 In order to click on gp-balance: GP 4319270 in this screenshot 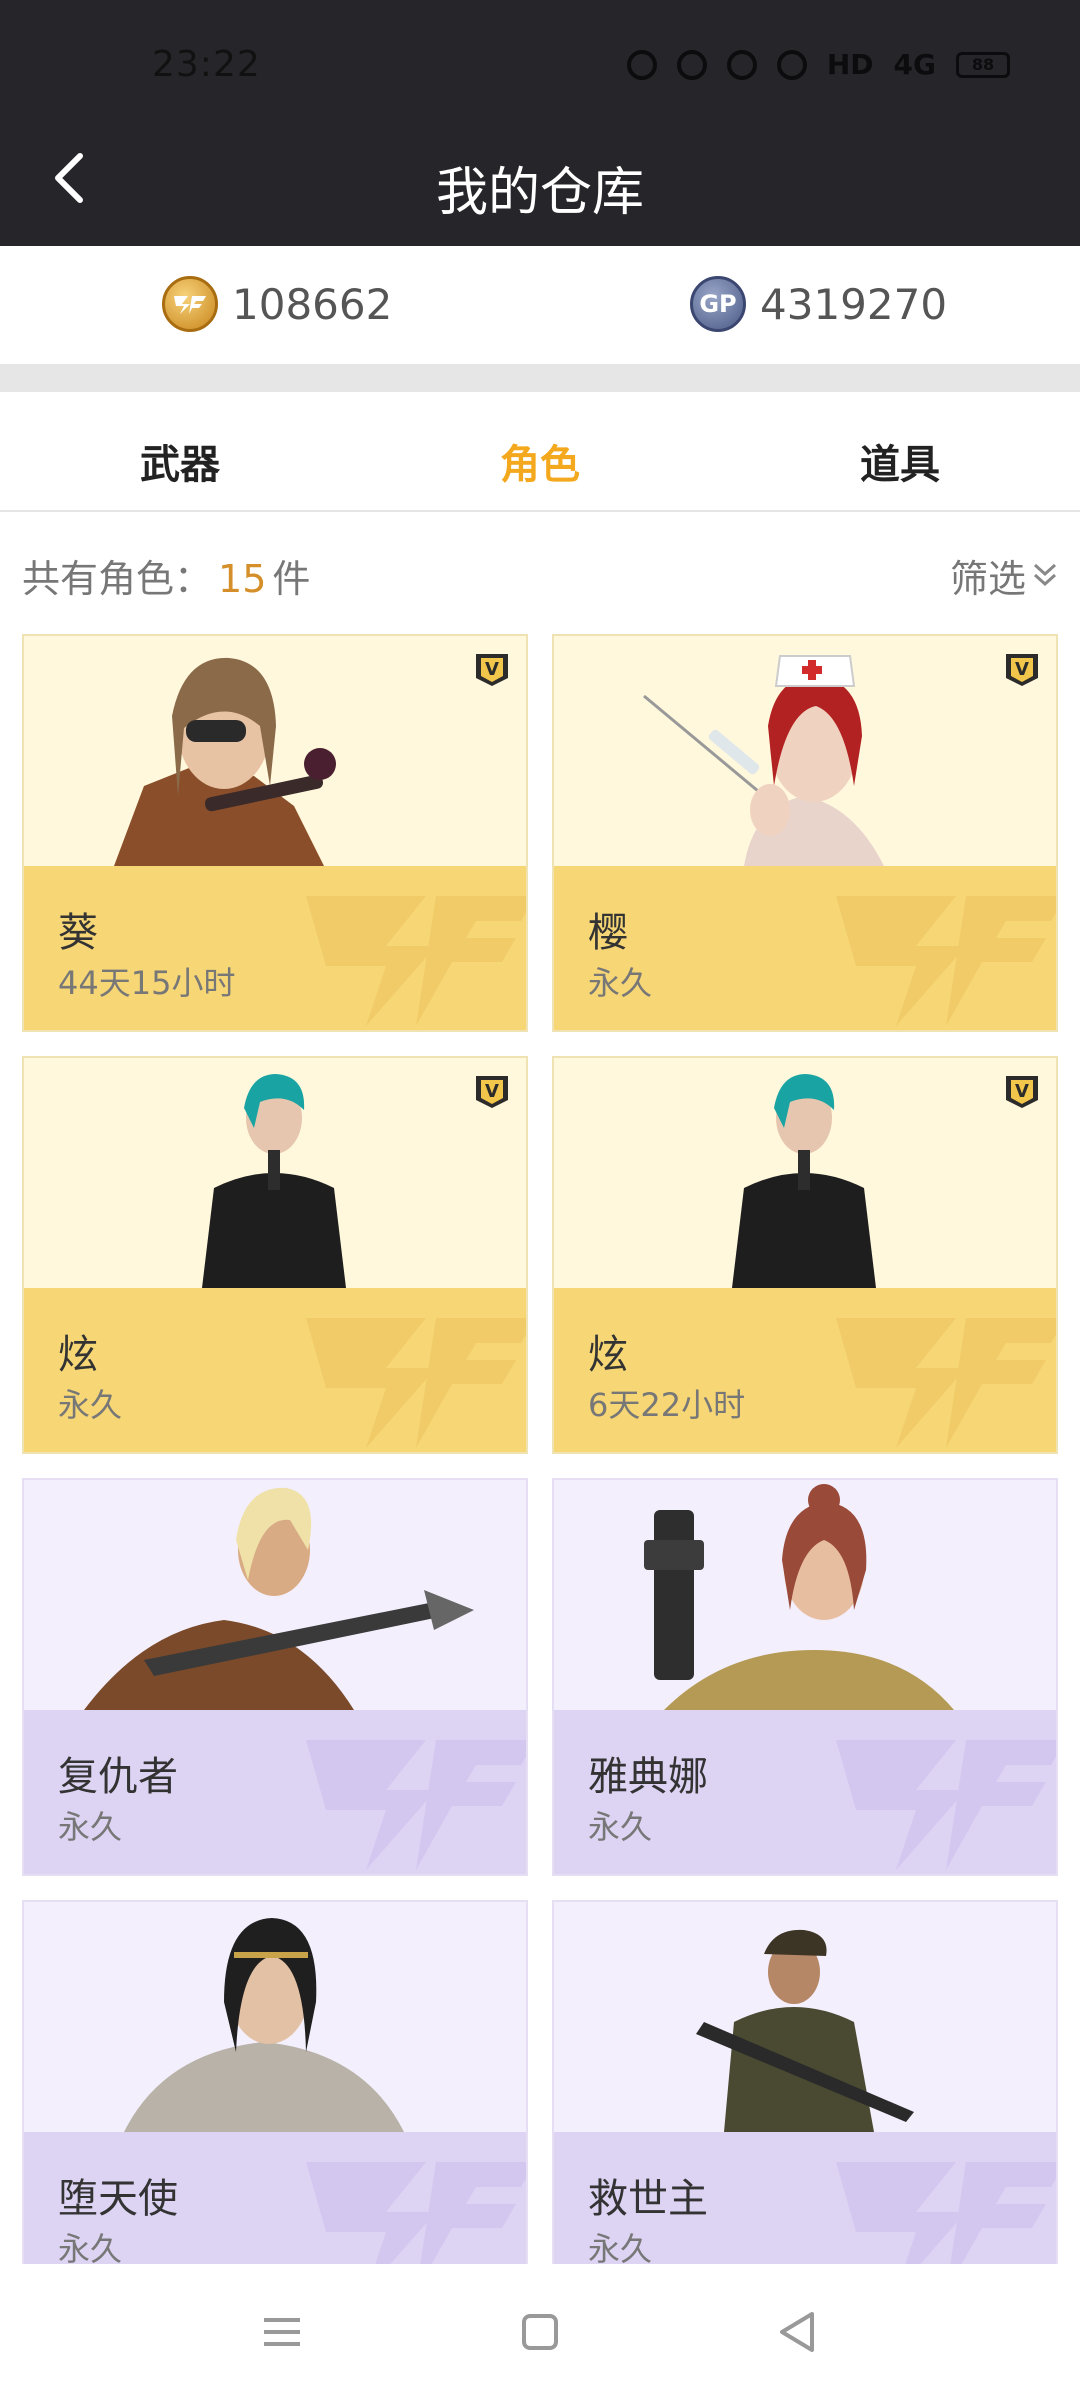, I will do `click(818, 304)`.